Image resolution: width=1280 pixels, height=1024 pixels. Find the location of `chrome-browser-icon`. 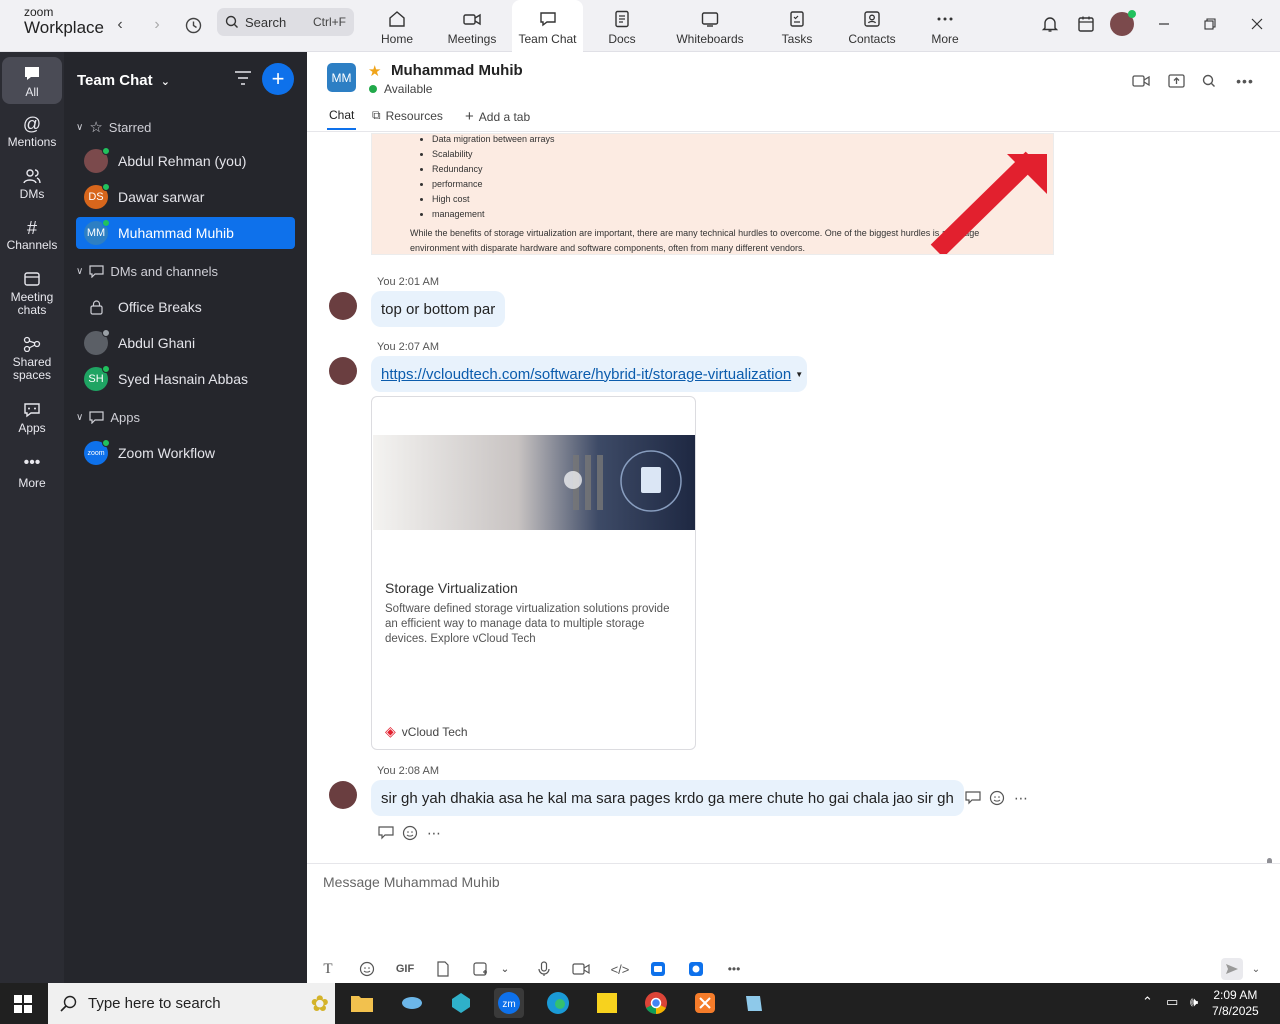

chrome-browser-icon is located at coordinates (656, 1003).